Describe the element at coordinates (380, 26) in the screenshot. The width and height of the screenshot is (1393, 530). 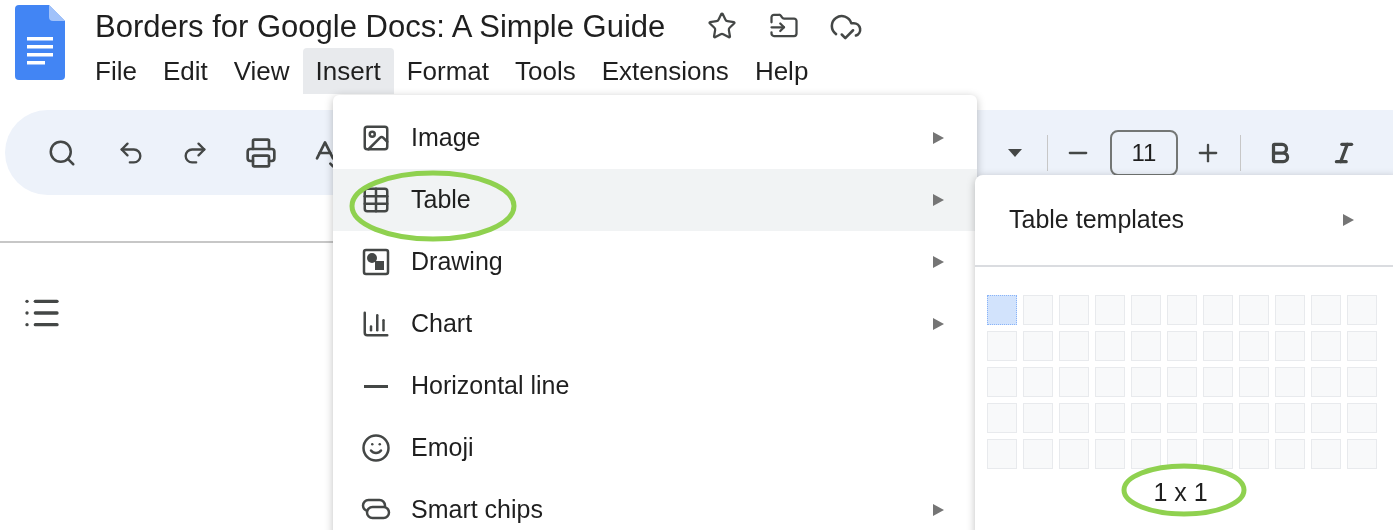
I see `document-title: Borders for Google Docs: A Simple Guide` at that location.